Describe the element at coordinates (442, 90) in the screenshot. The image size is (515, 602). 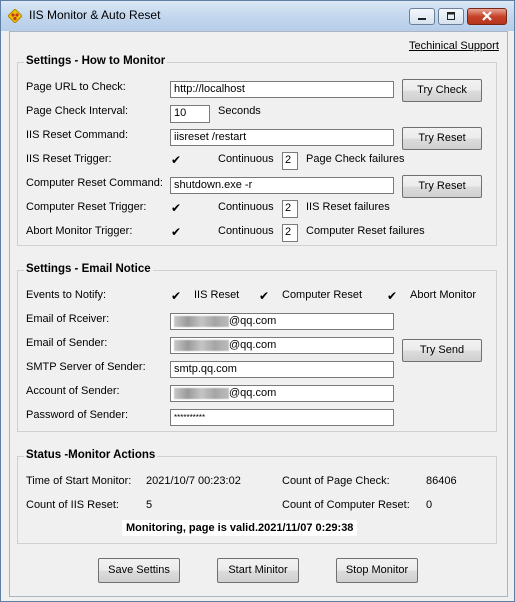
I see `try-check-button: Try Check` at that location.